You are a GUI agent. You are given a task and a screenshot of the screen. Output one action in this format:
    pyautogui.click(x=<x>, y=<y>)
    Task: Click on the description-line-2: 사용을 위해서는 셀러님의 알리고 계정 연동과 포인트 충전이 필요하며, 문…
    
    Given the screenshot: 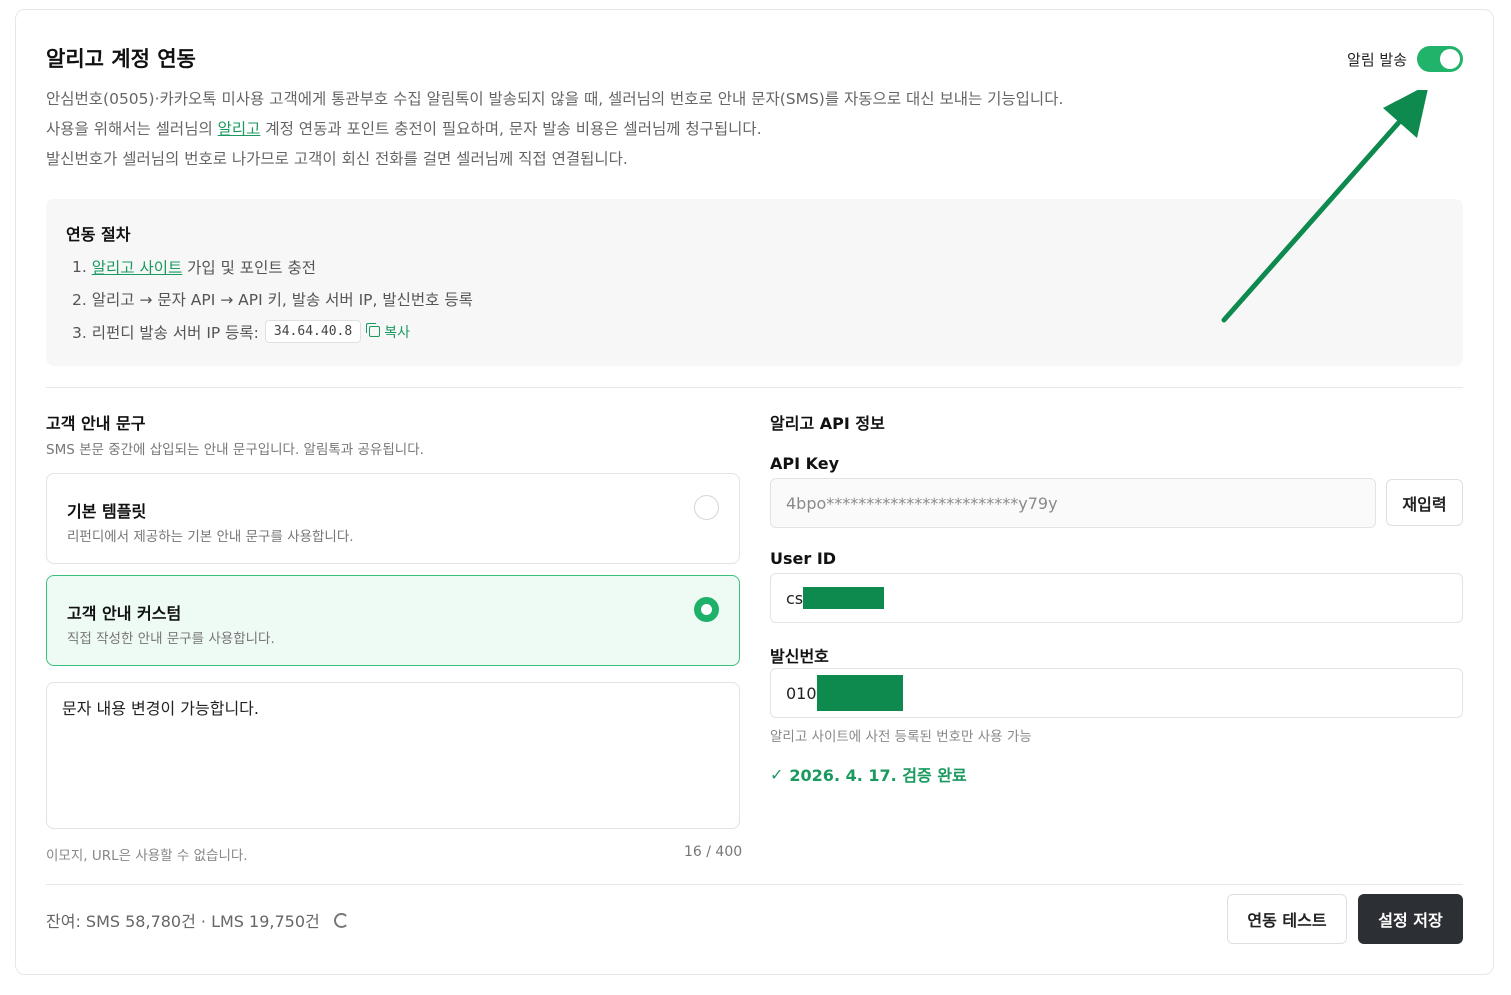 What is the action you would take?
    pyautogui.click(x=404, y=128)
    